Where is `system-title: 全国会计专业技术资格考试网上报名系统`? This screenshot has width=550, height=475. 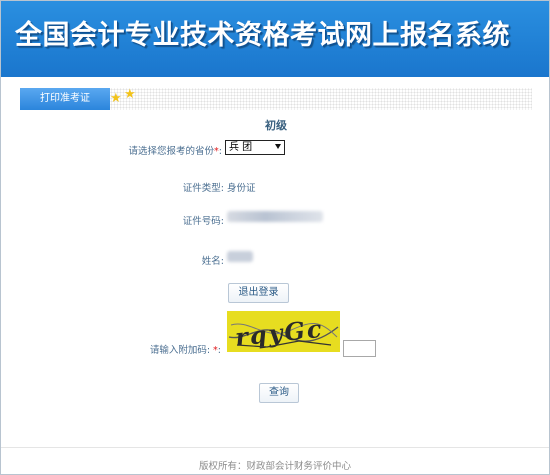
system-title: 全国会计专业技术资格考试网上报名系统 is located at coordinates (262, 35).